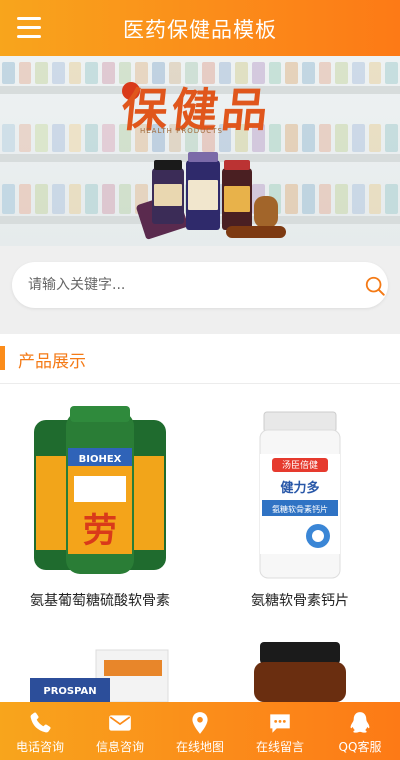  What do you see at coordinates (299, 488) in the screenshot?
I see `svg-text: 健力多` at bounding box center [299, 488].